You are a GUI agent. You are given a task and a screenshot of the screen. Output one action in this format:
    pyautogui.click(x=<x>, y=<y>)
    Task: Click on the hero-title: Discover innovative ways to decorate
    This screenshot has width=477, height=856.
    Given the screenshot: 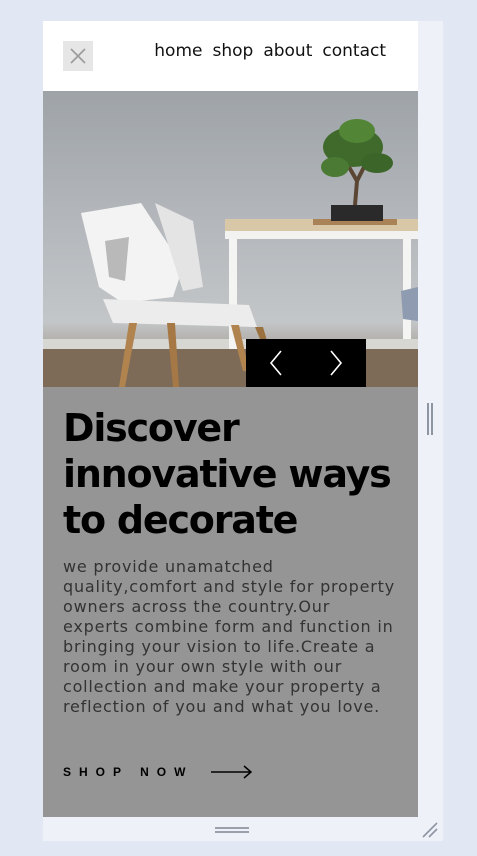 What is the action you would take?
    pyautogui.click(x=230, y=474)
    